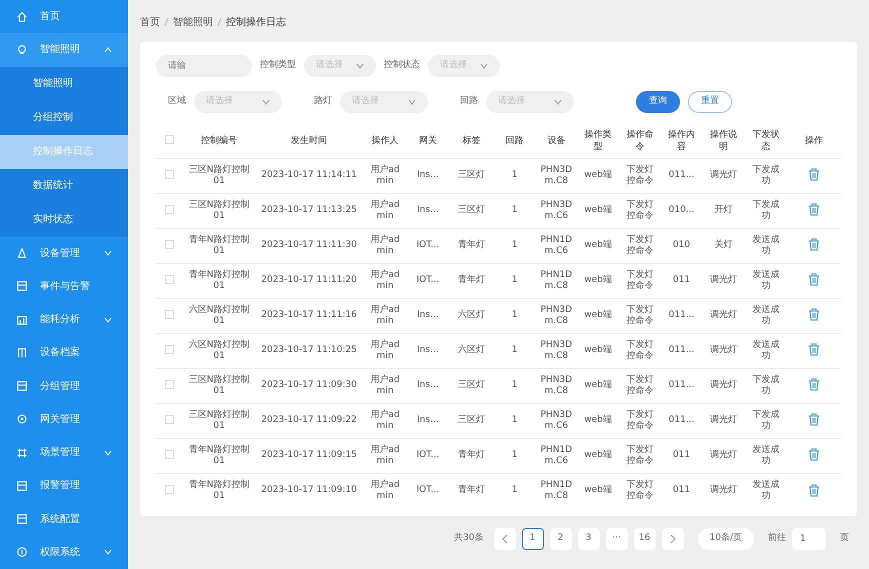  Describe the element at coordinates (617, 539) in the screenshot. I see `page-button: ···` at that location.